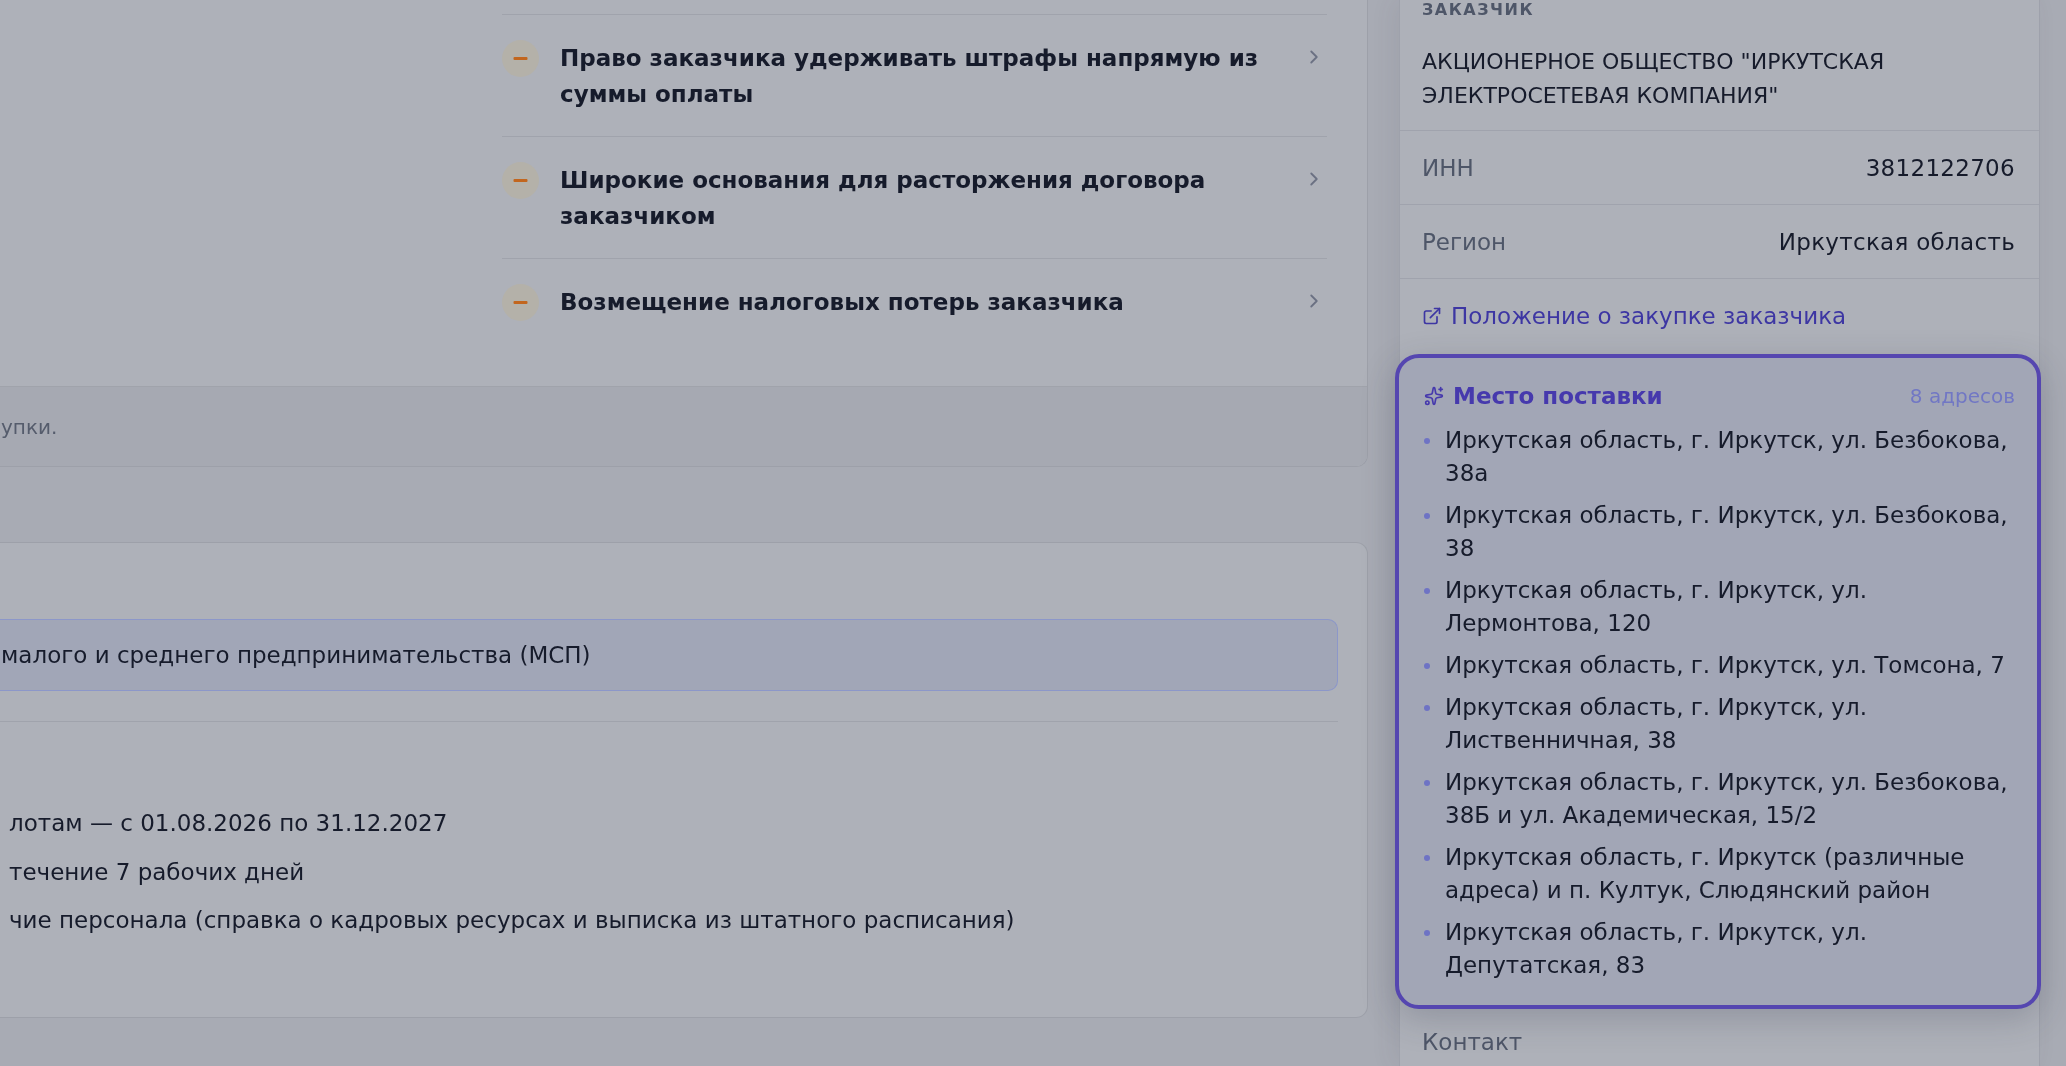 This screenshot has height=1066, width=2066. I want to click on company-name: АКЦИОНЕРНОЕ ОБЩЕСТВО "ИРКУТСКАЯ ЭЛЕКТРОСЕТЕВАЯ КОМПАНИЯ", so click(1654, 79).